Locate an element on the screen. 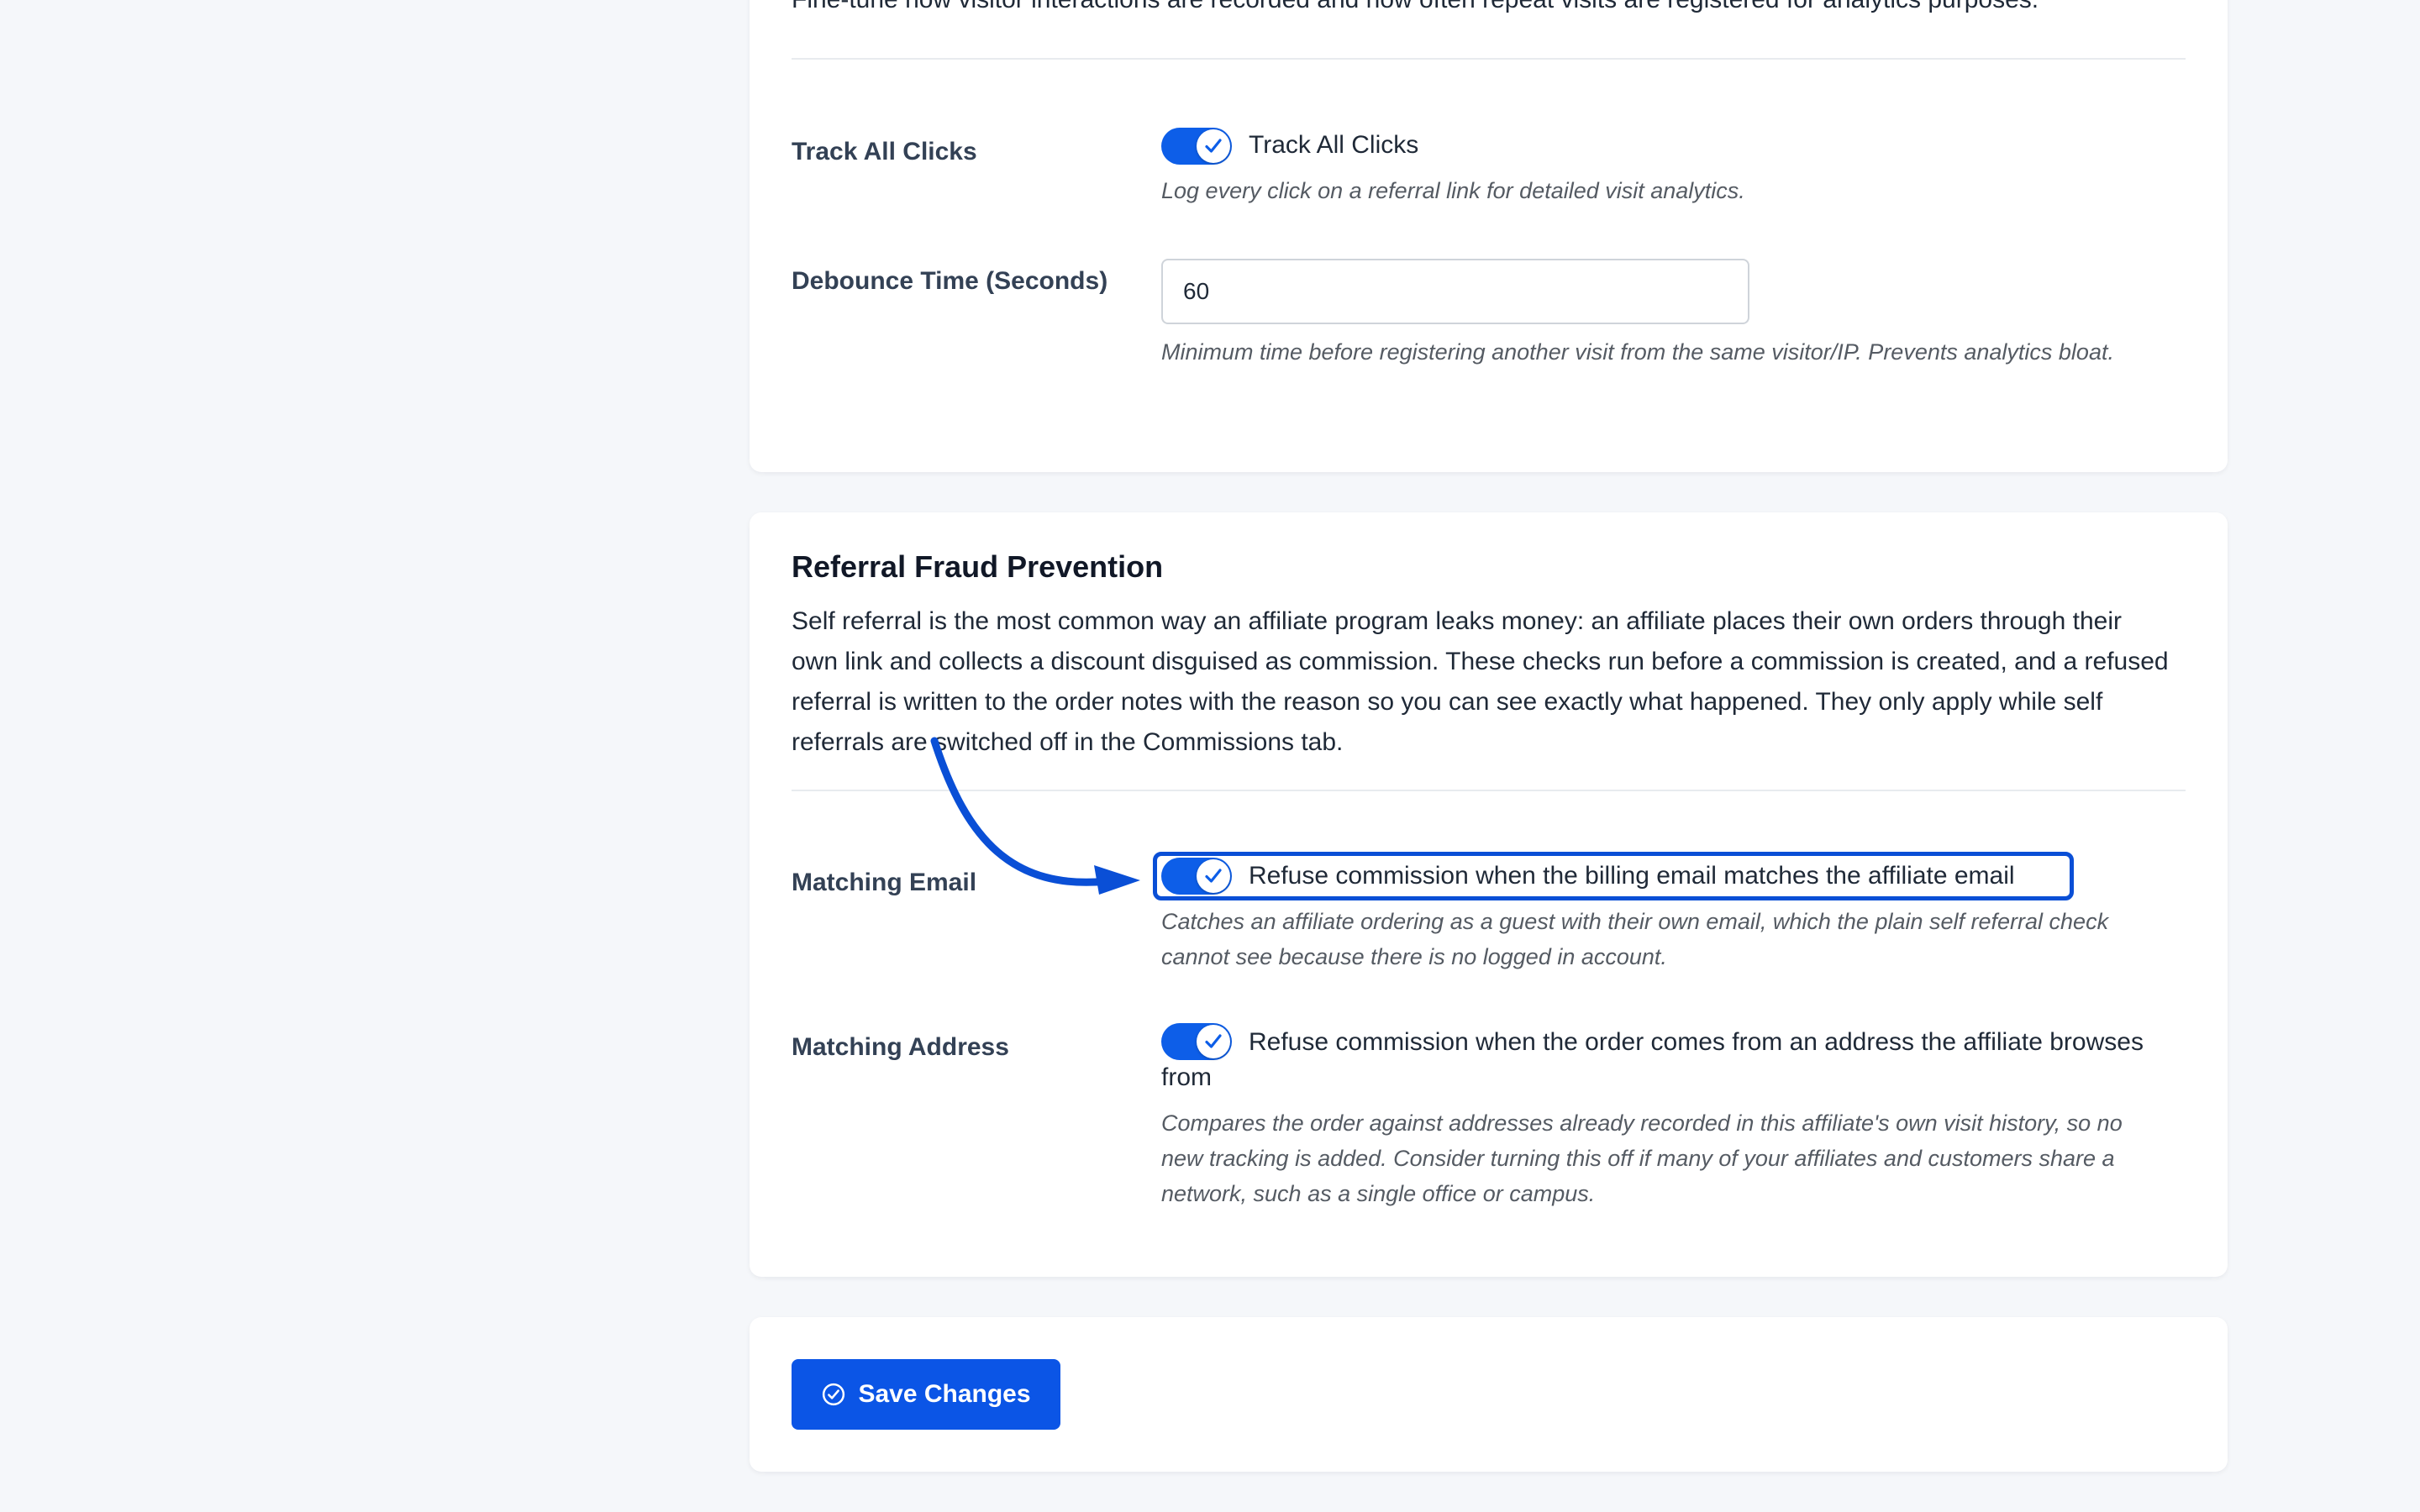 This screenshot has width=2420, height=1512. fraud-section-title: Referral Fraud Prevention is located at coordinates (978, 566).